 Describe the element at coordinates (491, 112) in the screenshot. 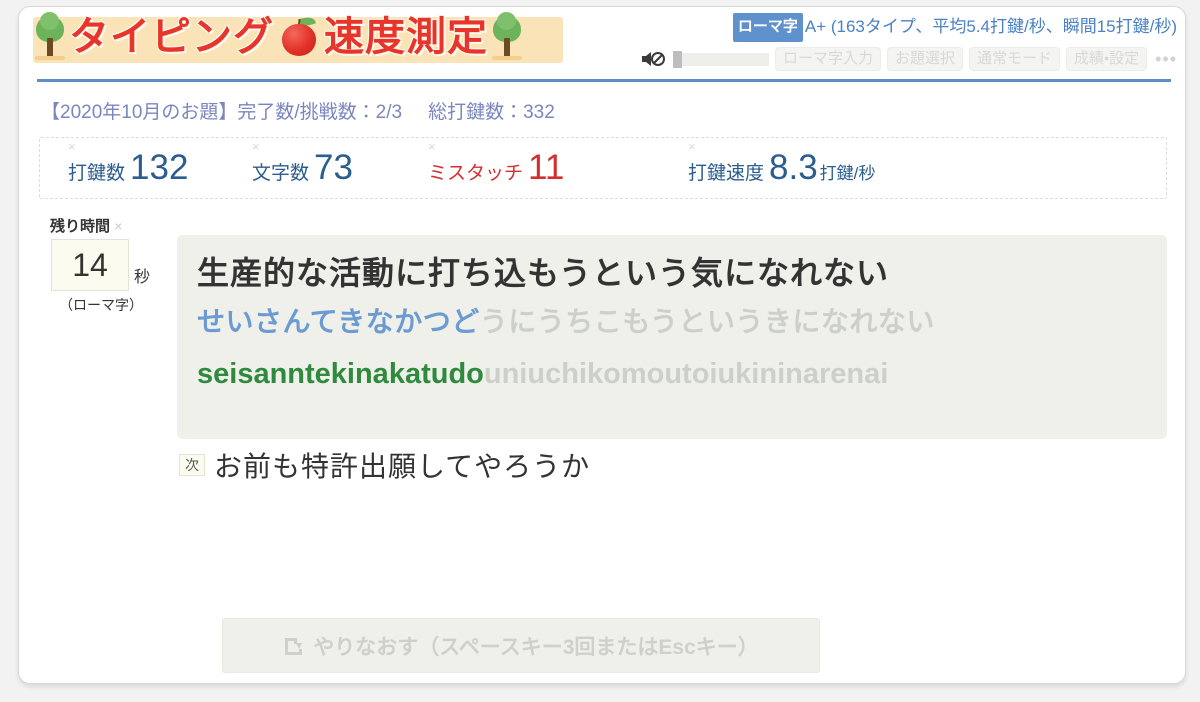

I see `total-strokes-label: 総打鍵数：332` at that location.